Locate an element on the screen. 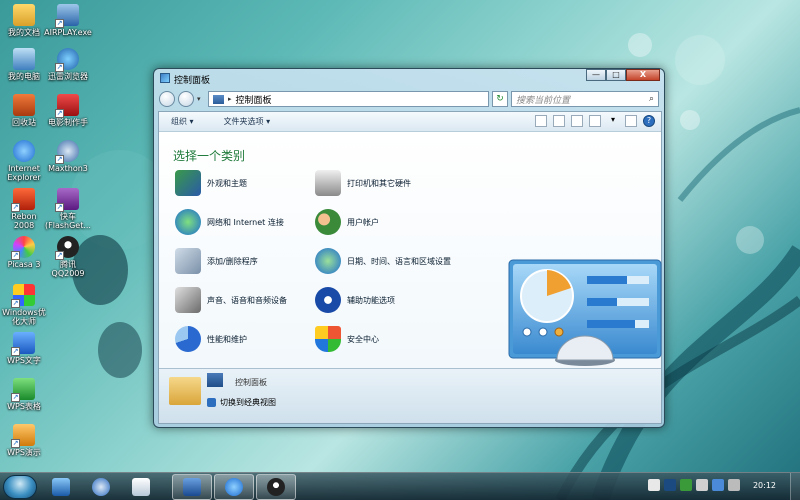 This screenshot has width=800, height=500. category-date-time-language: 日期、时间、语言和区域设置 is located at coordinates (383, 261).